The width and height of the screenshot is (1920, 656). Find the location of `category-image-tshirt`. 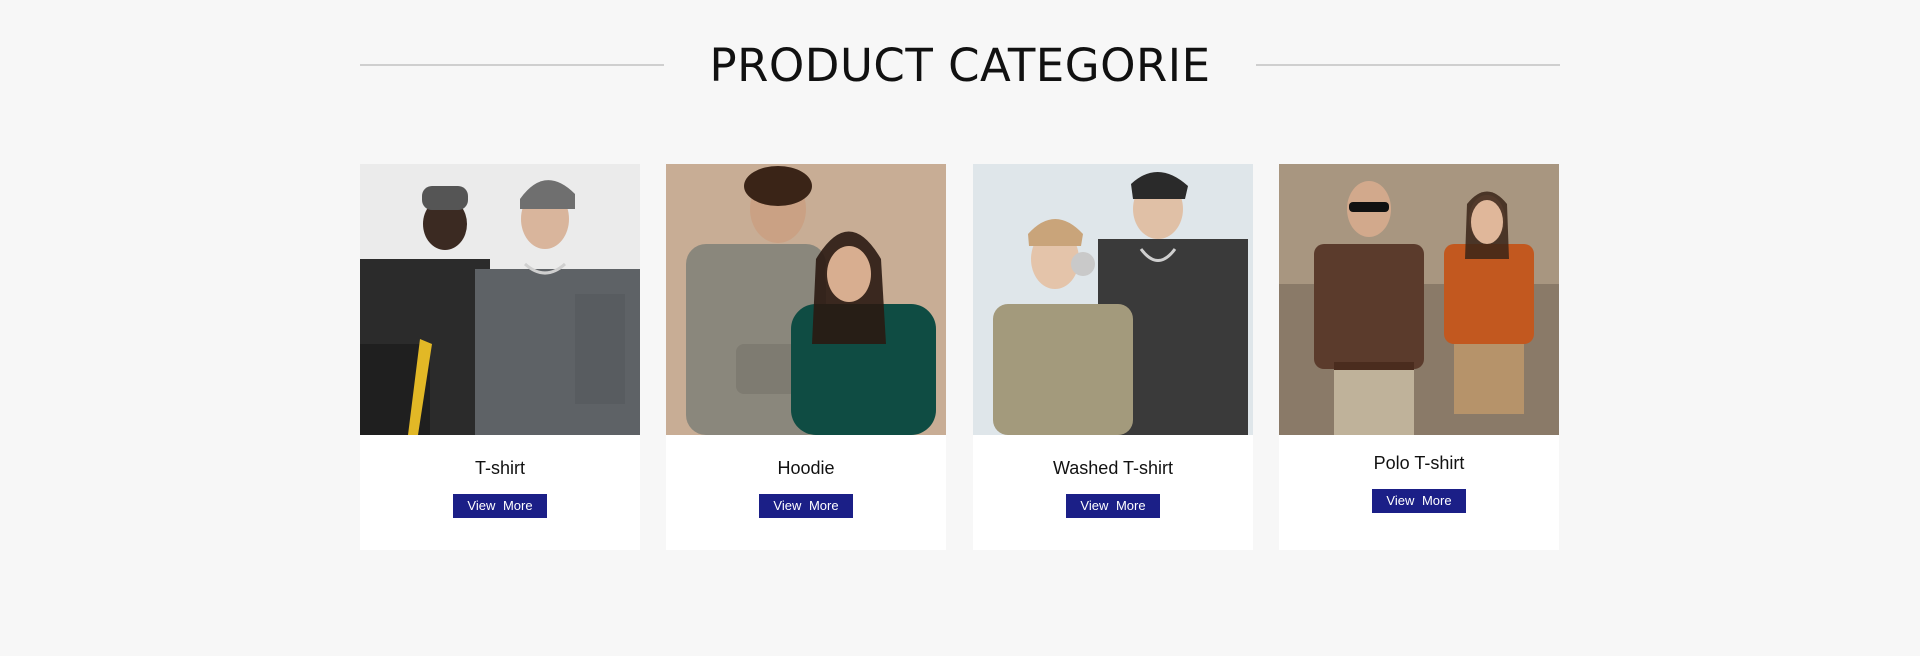

category-image-tshirt is located at coordinates (500, 299).